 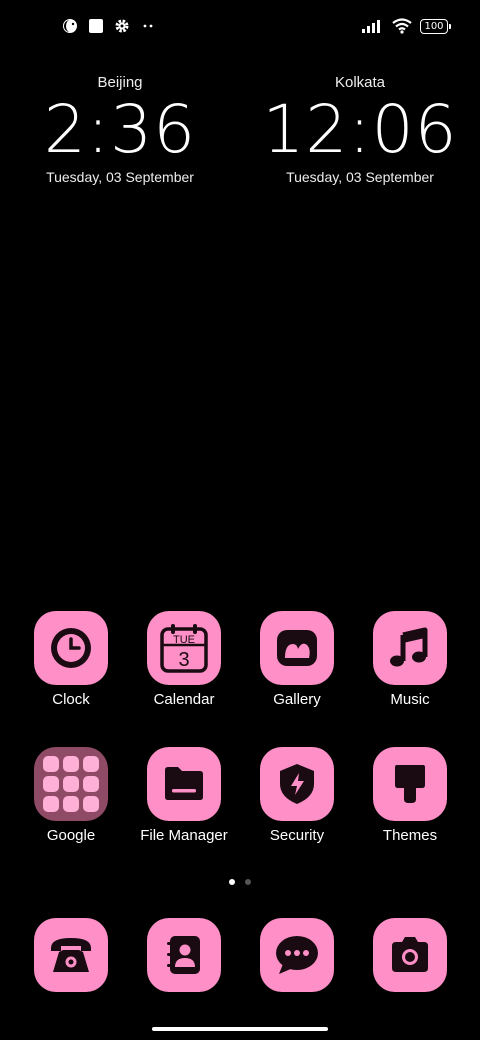 I want to click on app-label: Music, so click(x=410, y=699).